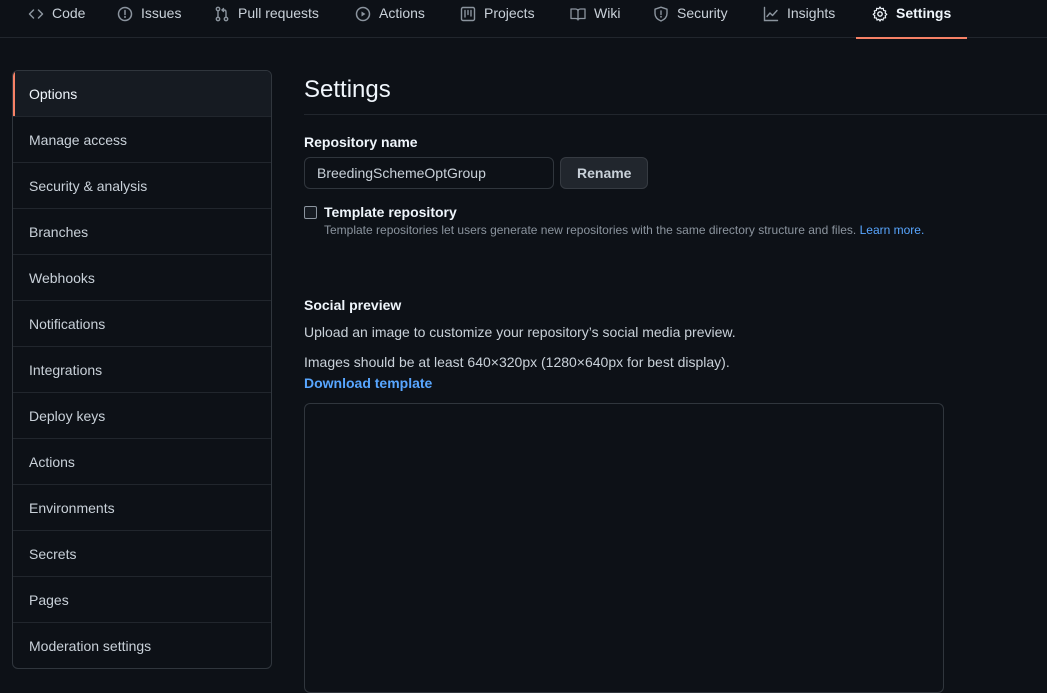 The height and width of the screenshot is (693, 1047). What do you see at coordinates (142, 600) in the screenshot?
I see `sidebar-item-pages: Pages` at bounding box center [142, 600].